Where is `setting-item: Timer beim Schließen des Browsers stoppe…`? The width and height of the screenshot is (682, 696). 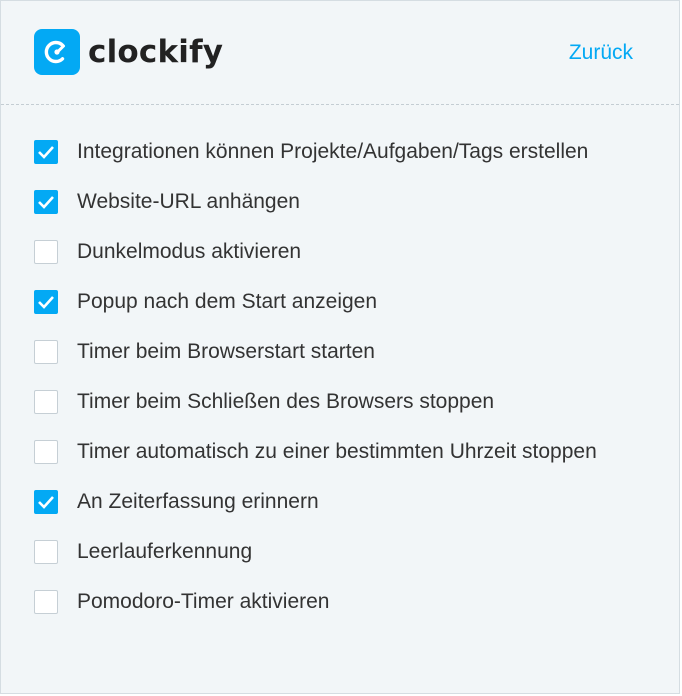
setting-item: Timer beim Schließen des Browsers stoppe… is located at coordinates (315, 402).